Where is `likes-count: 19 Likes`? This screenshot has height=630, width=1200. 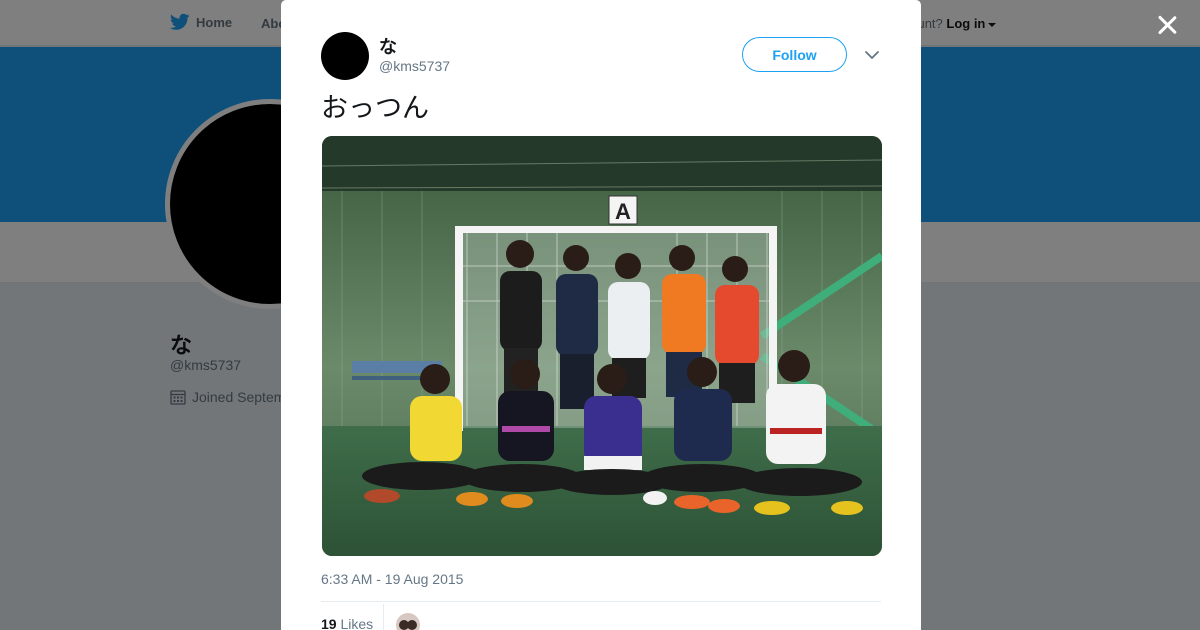
likes-count: 19 Likes is located at coordinates (347, 623).